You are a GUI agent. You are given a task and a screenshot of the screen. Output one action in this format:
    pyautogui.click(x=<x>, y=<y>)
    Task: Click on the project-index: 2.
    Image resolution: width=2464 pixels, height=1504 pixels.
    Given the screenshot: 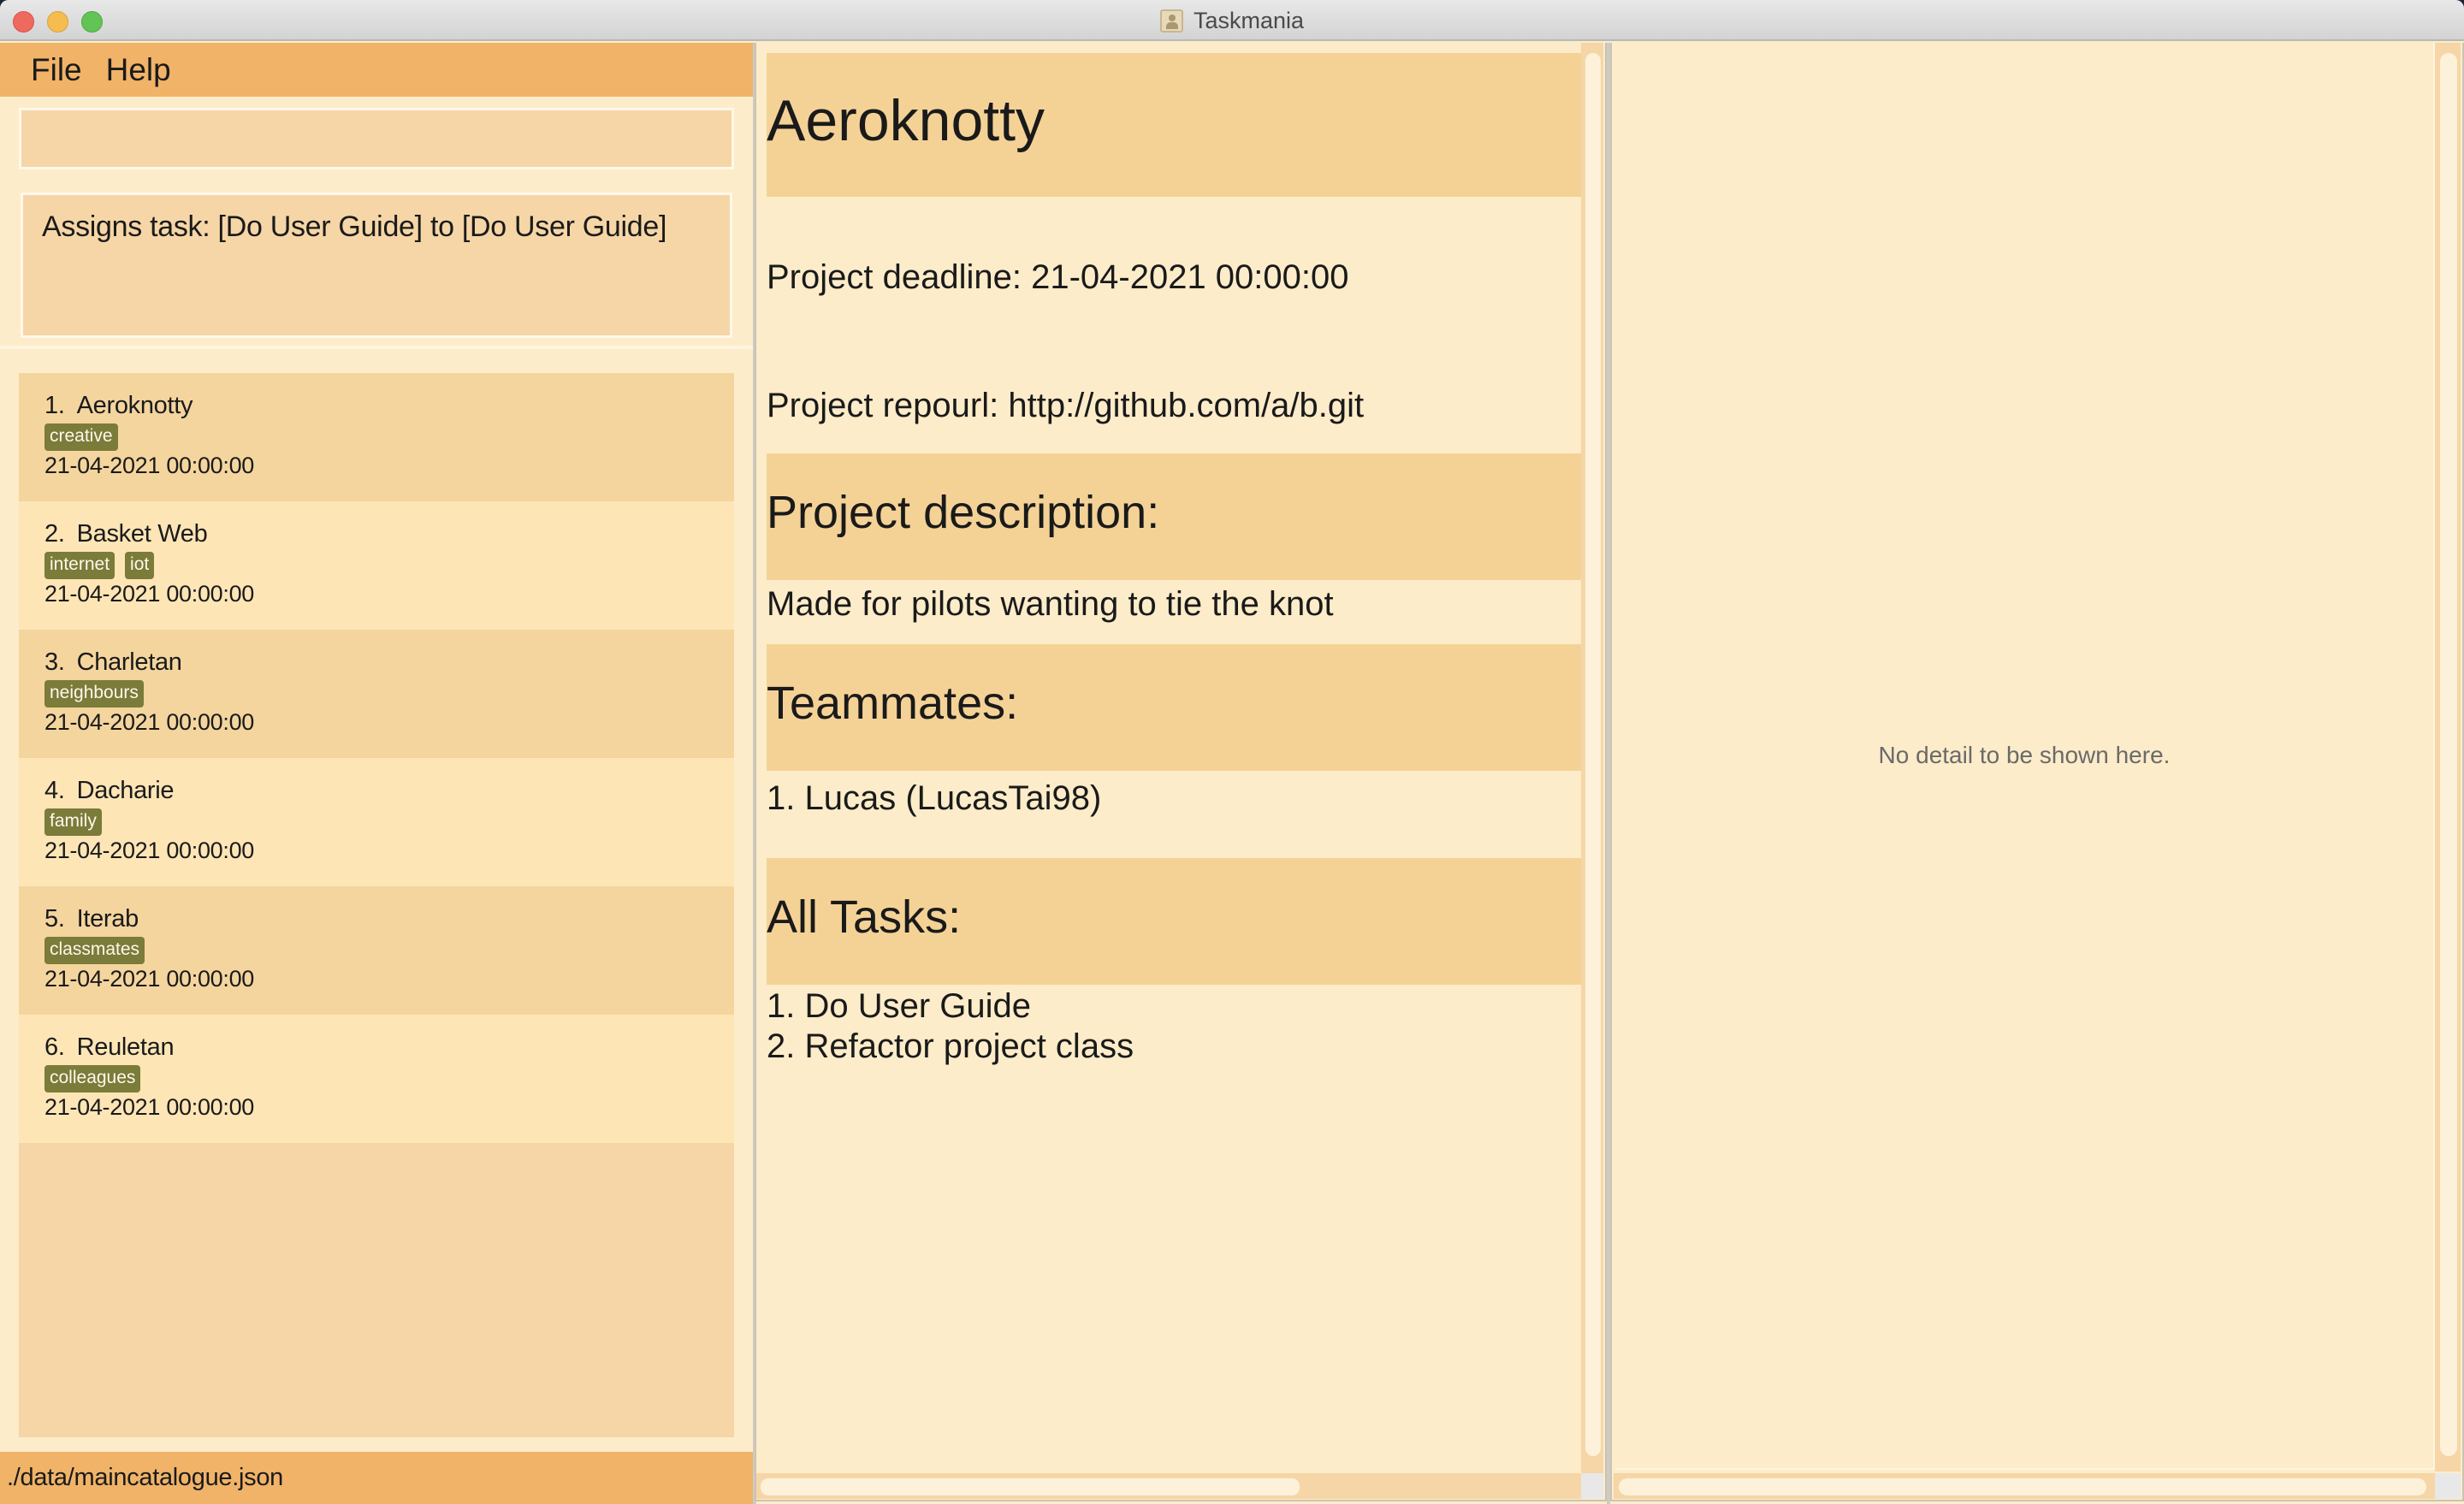 What is the action you would take?
    pyautogui.click(x=54, y=534)
    